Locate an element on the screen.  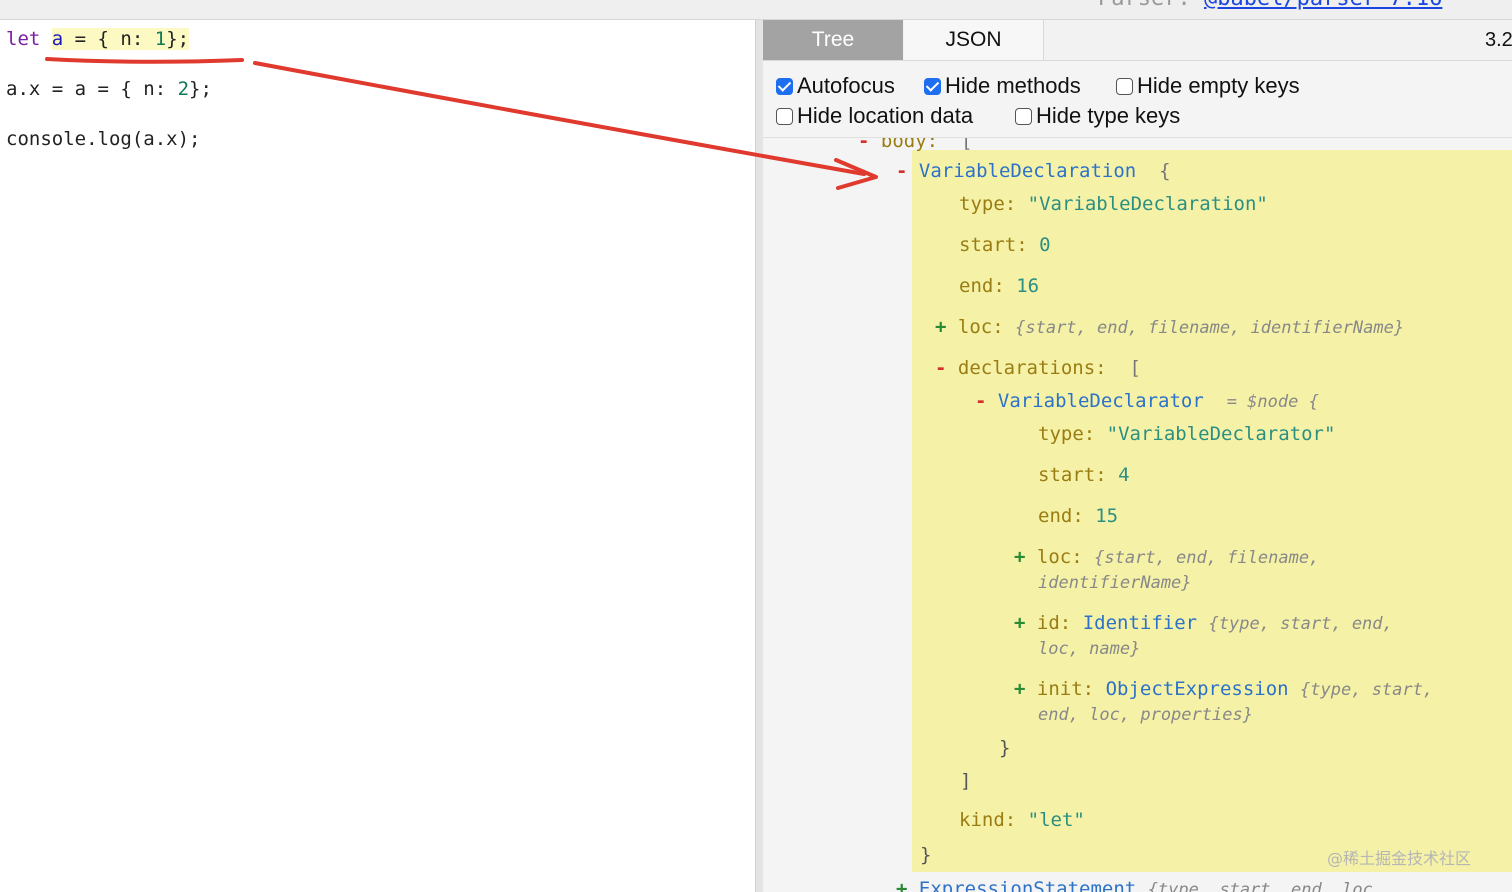
code-line-2: a.x = a = { n: 2}; is located at coordinates (109, 89).